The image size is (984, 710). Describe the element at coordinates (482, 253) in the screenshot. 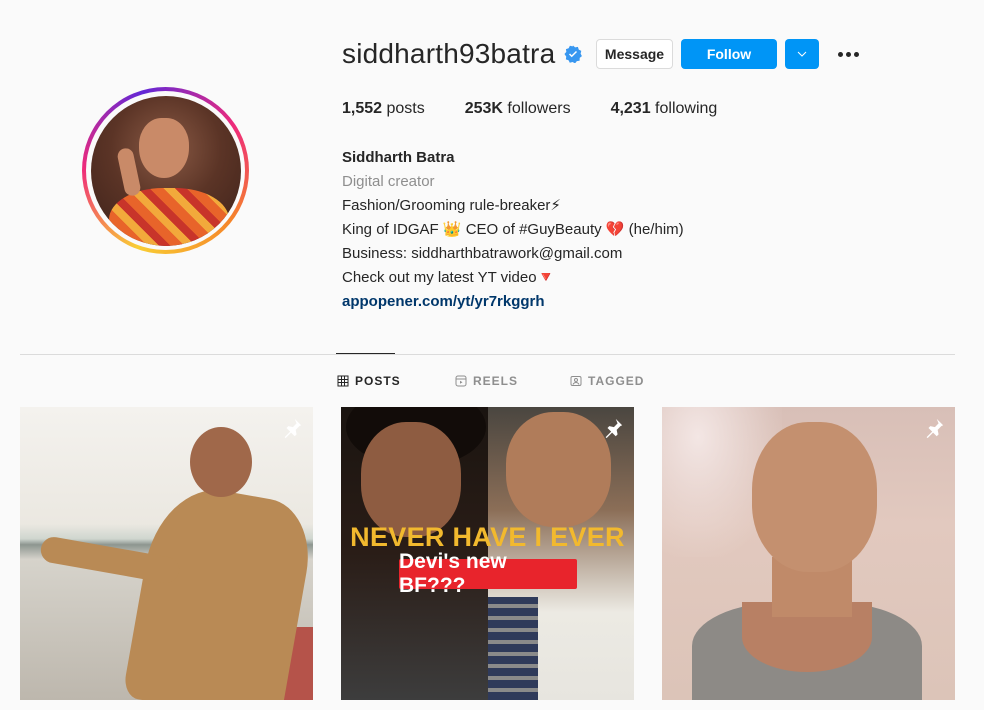

I see `bio-line: Business: siddharthbatrawork@gmail.com` at that location.